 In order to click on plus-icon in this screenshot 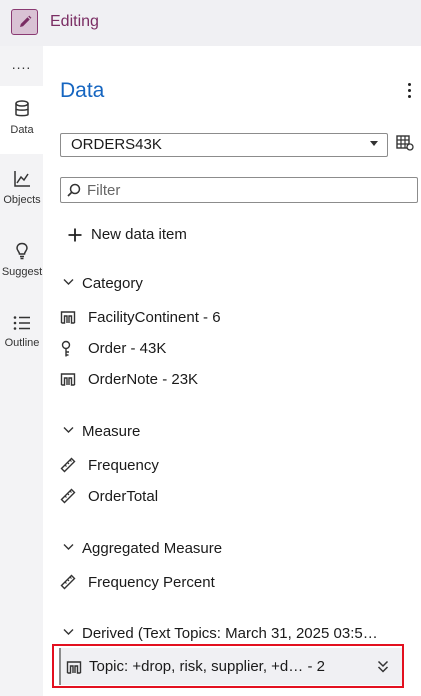, I will do `click(75, 235)`.